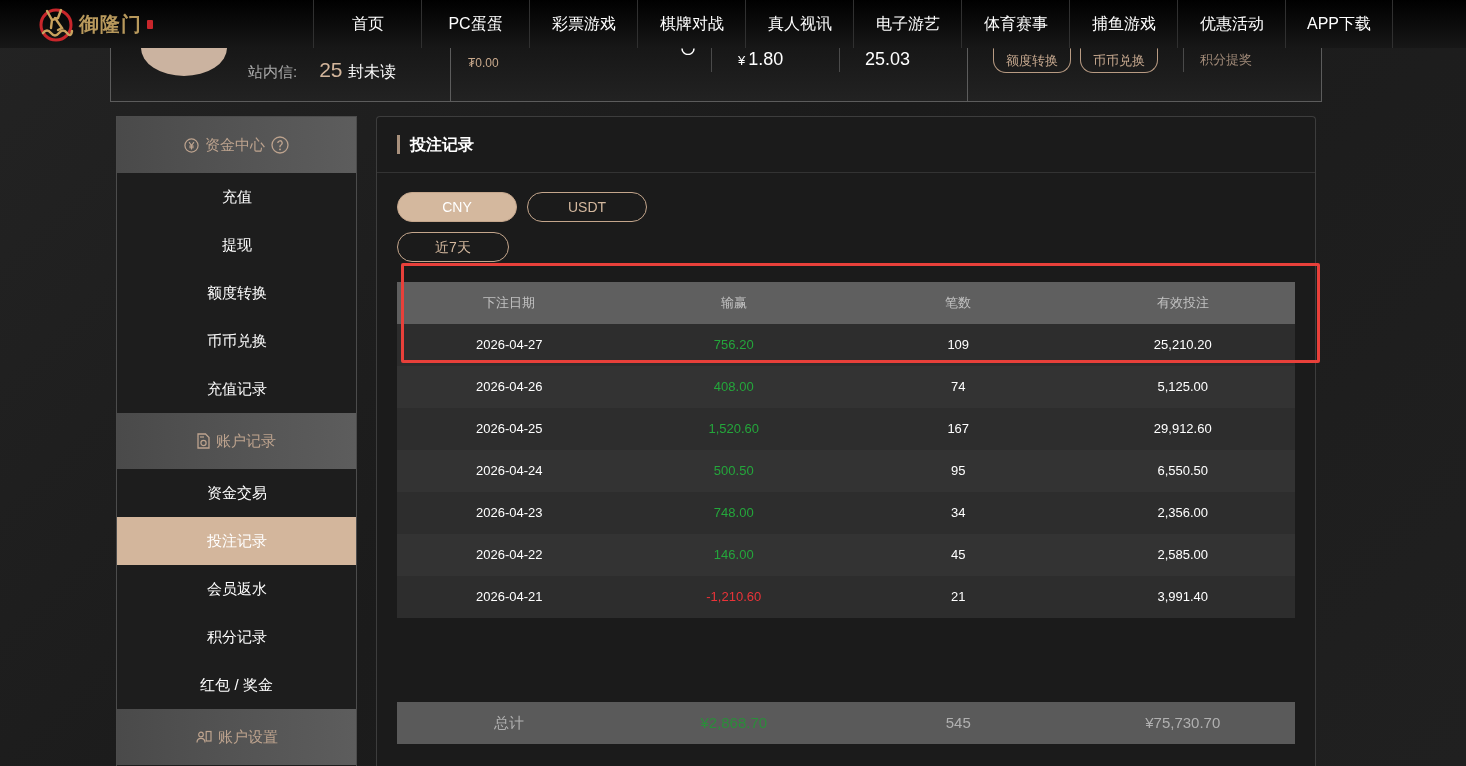  What do you see at coordinates (1182, 345) in the screenshot?
I see `table-cell-text: 25,210.20` at bounding box center [1182, 345].